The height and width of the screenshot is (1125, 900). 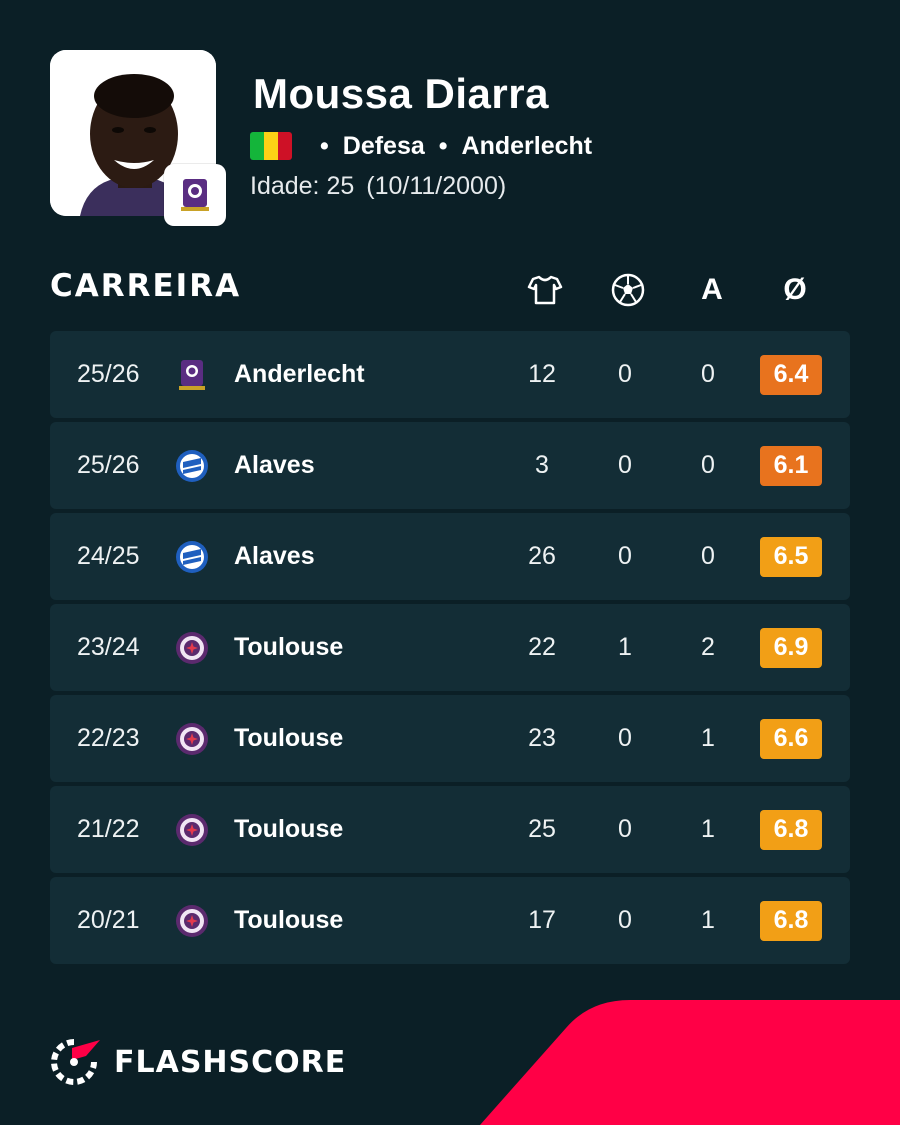 What do you see at coordinates (450, 556) in the screenshot?
I see `career-row: 24/25 Alaves 26 0 0 6.5` at bounding box center [450, 556].